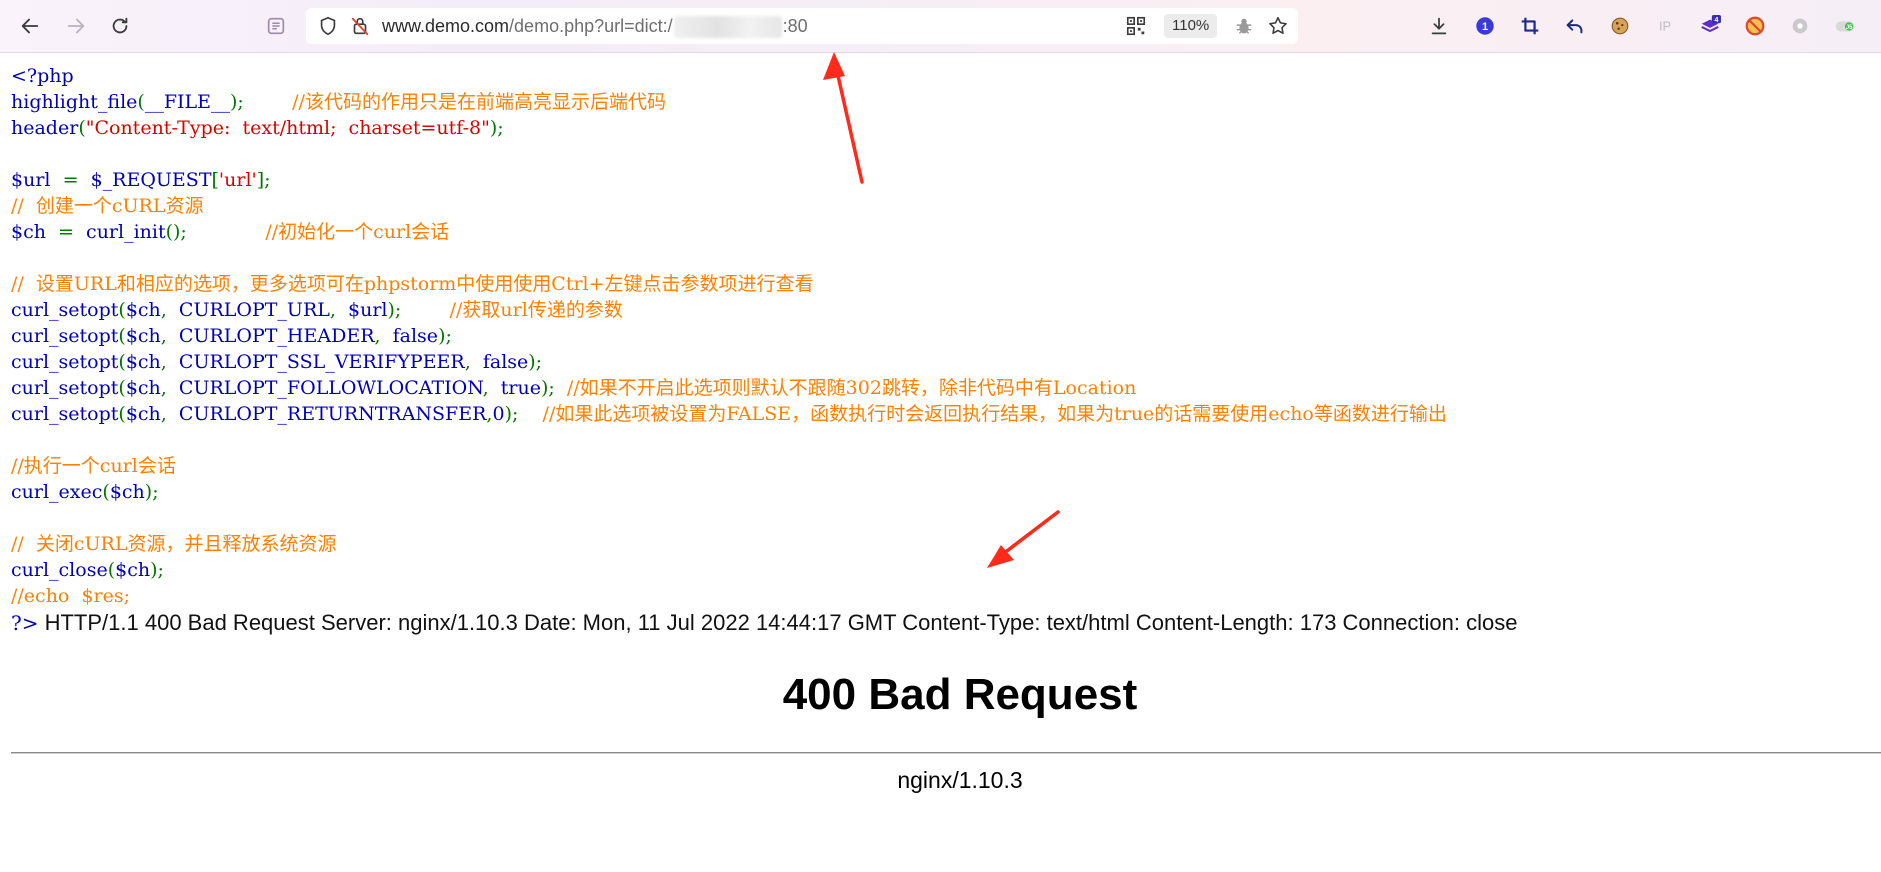 The height and width of the screenshot is (872, 1881). I want to click on forward-arrow-icon, so click(76, 26).